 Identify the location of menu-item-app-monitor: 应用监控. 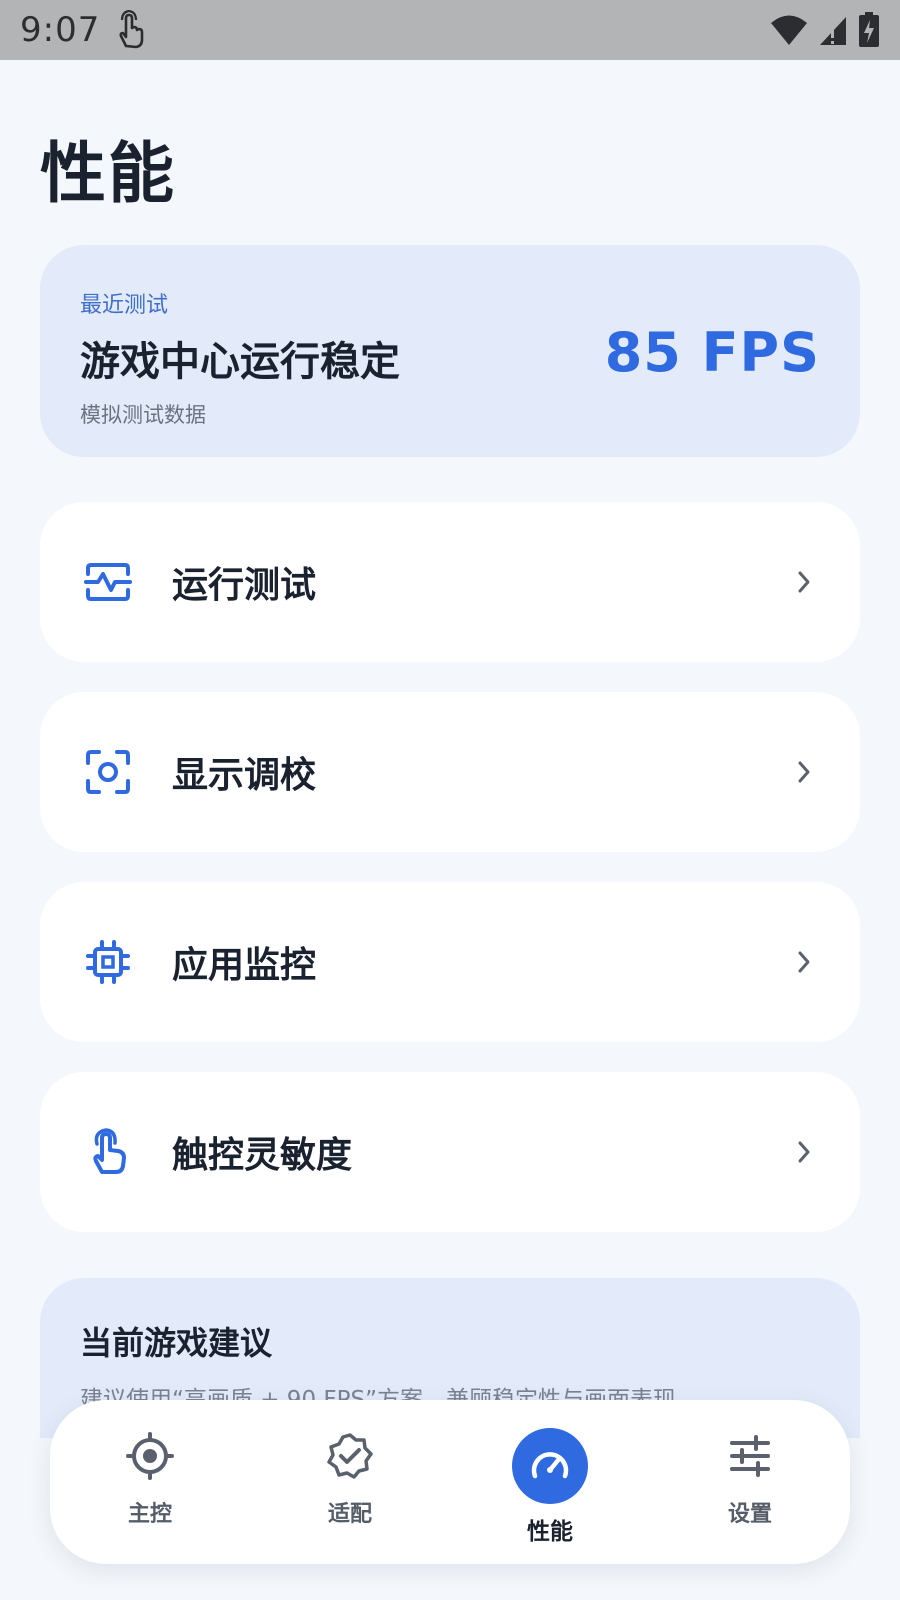
(450, 962).